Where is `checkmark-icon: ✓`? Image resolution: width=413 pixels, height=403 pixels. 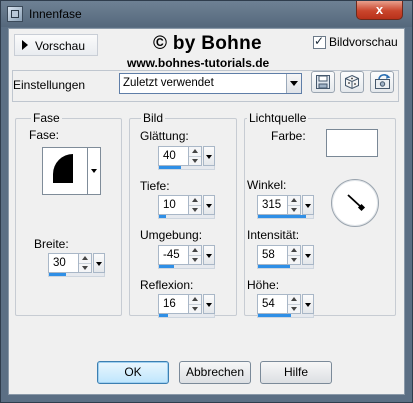 checkmark-icon: ✓ is located at coordinates (319, 41).